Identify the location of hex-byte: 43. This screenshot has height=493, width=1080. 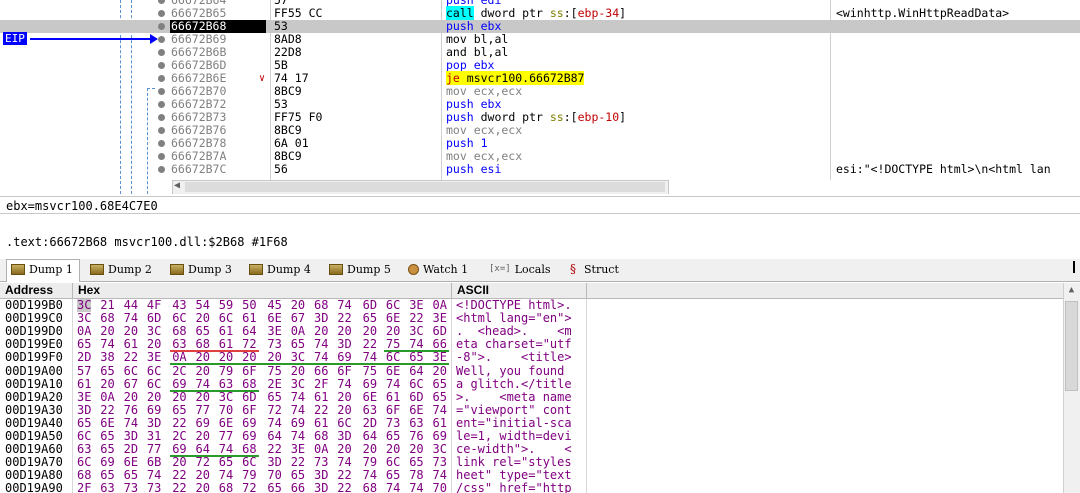
(179, 305).